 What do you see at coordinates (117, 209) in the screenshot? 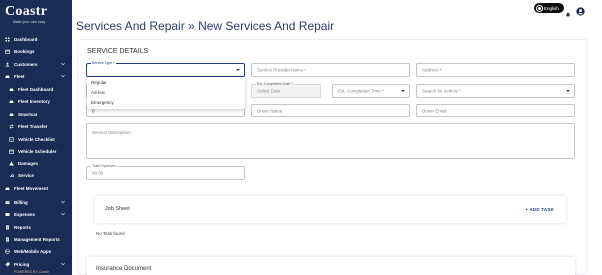
I see `job-sheet-title: Job Sheet` at bounding box center [117, 209].